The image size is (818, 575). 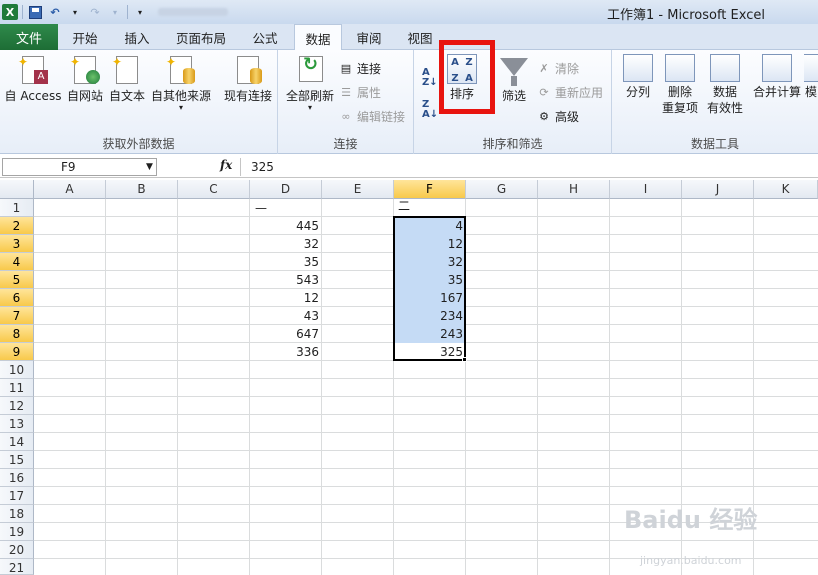 What do you see at coordinates (502, 189) in the screenshot?
I see `column-header-g: G` at bounding box center [502, 189].